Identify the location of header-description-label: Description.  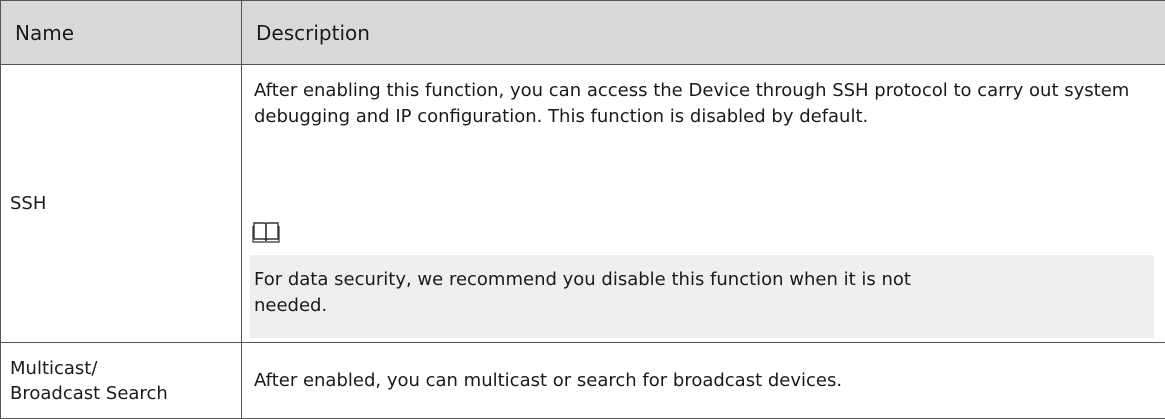
(703, 33).